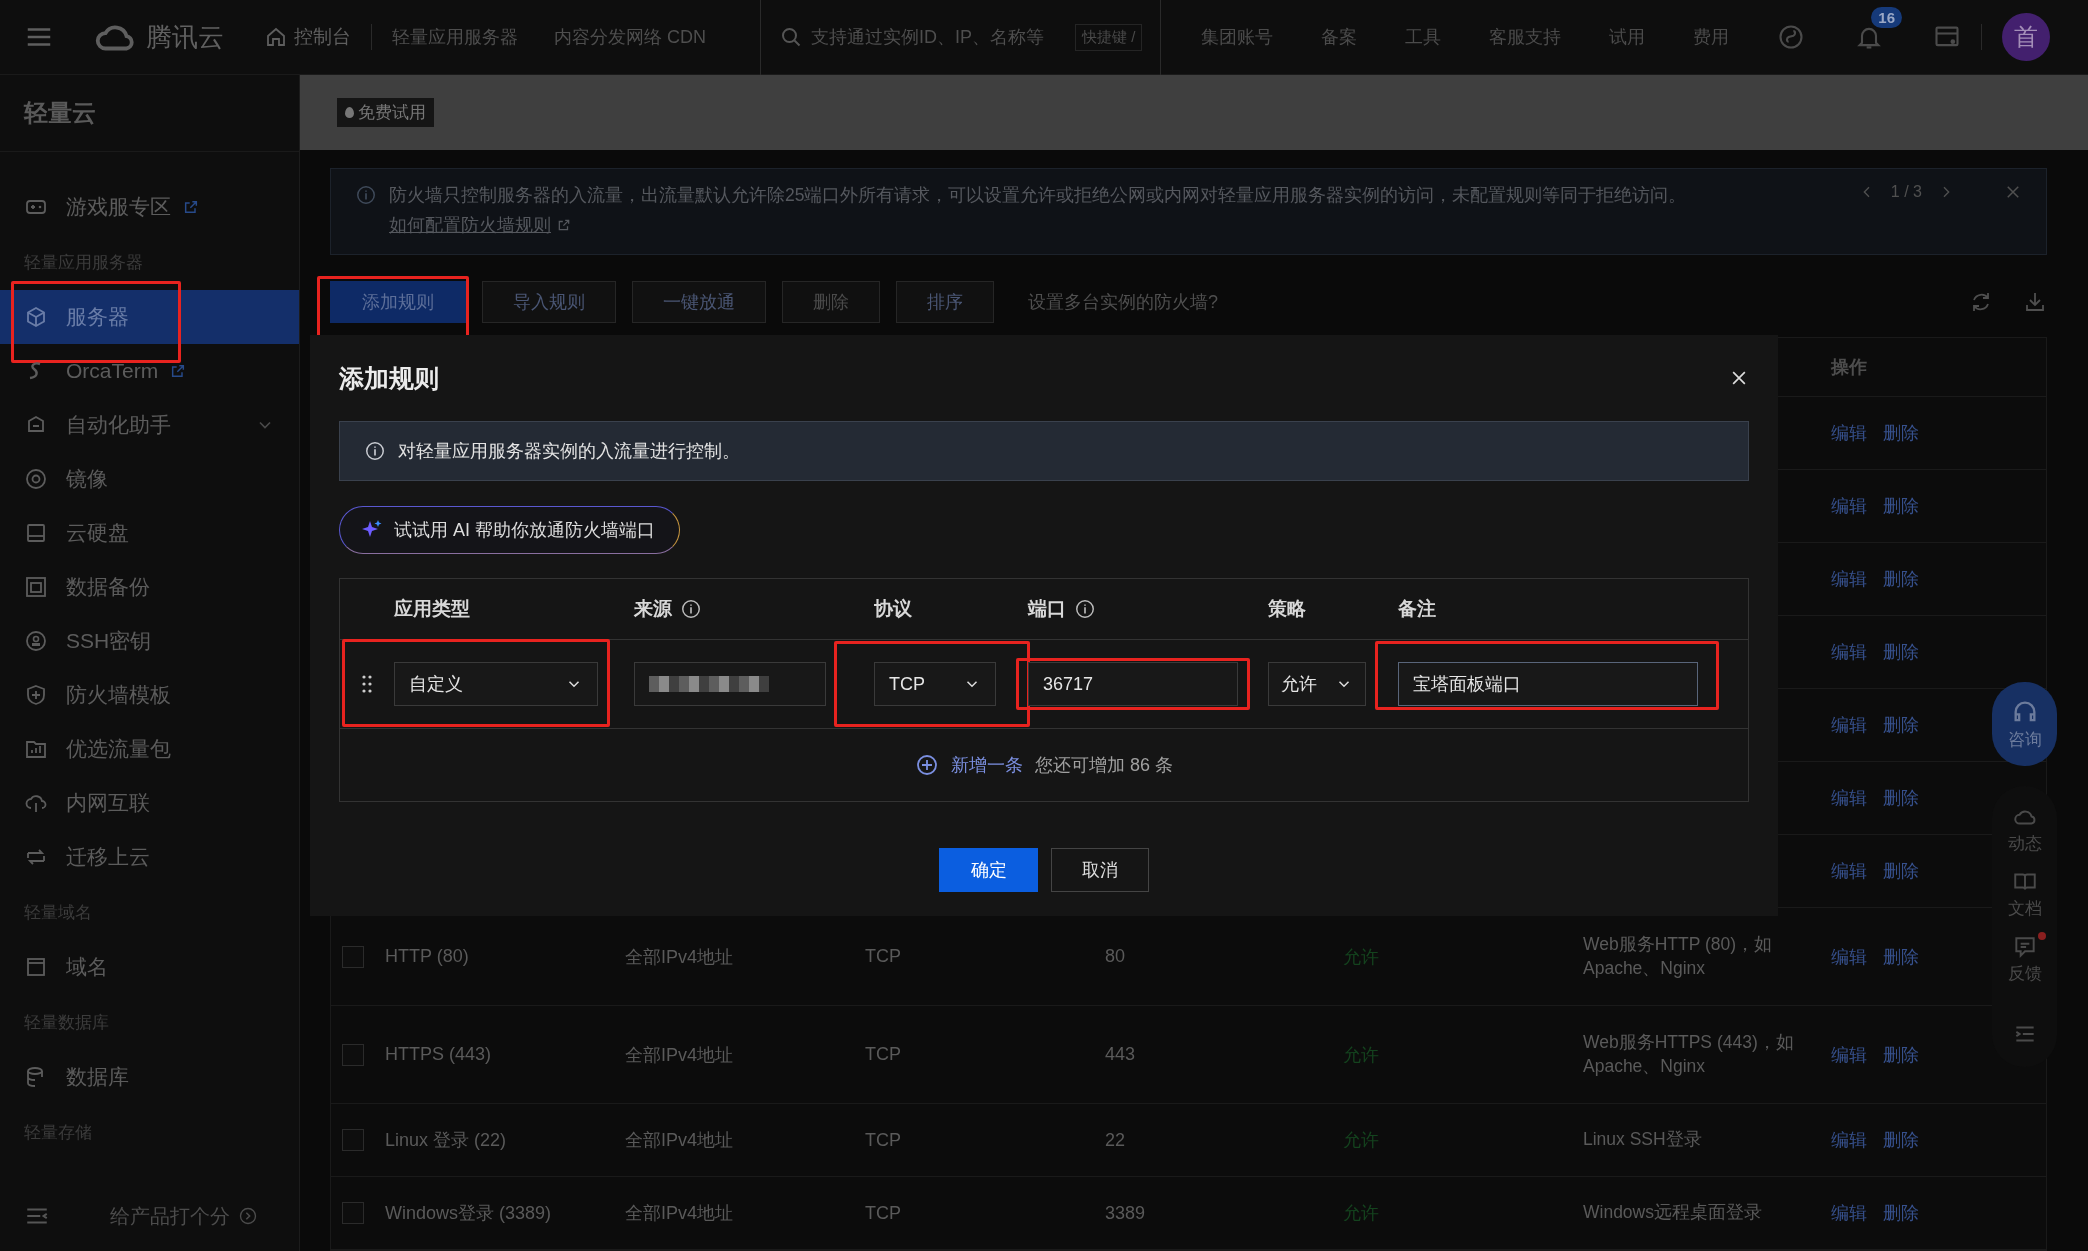 This screenshot has height=1251, width=2088. Describe the element at coordinates (699, 302) in the screenshot. I see `toolbar-button: 一键放通` at that location.